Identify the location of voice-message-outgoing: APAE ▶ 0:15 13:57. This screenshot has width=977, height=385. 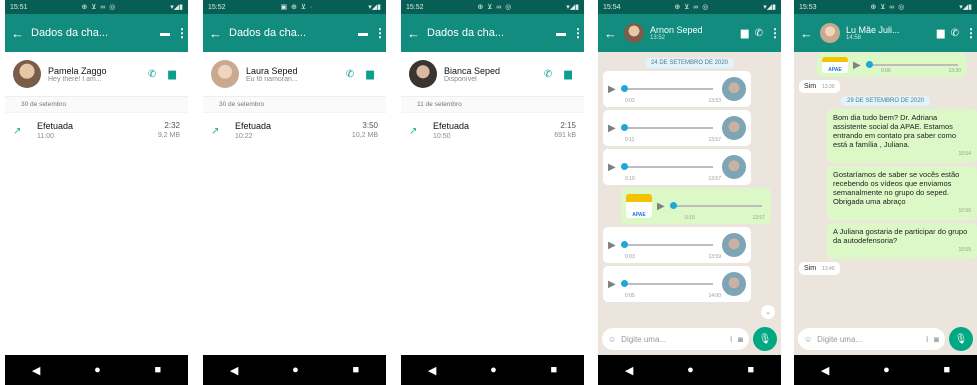
(696, 206).